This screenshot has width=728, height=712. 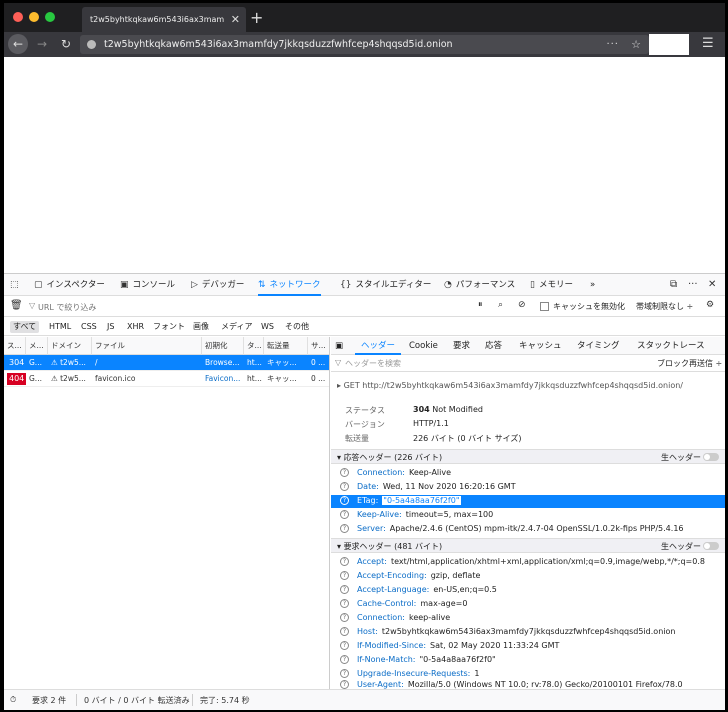 I want to click on site-info-icon, so click(x=91, y=44).